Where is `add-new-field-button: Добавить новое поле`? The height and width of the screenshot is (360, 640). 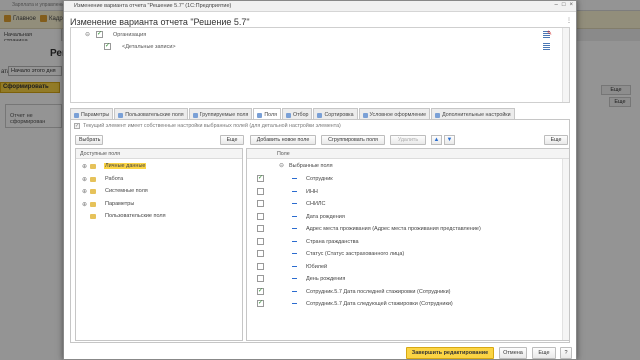 add-new-field-button: Добавить новое поле is located at coordinates (283, 140).